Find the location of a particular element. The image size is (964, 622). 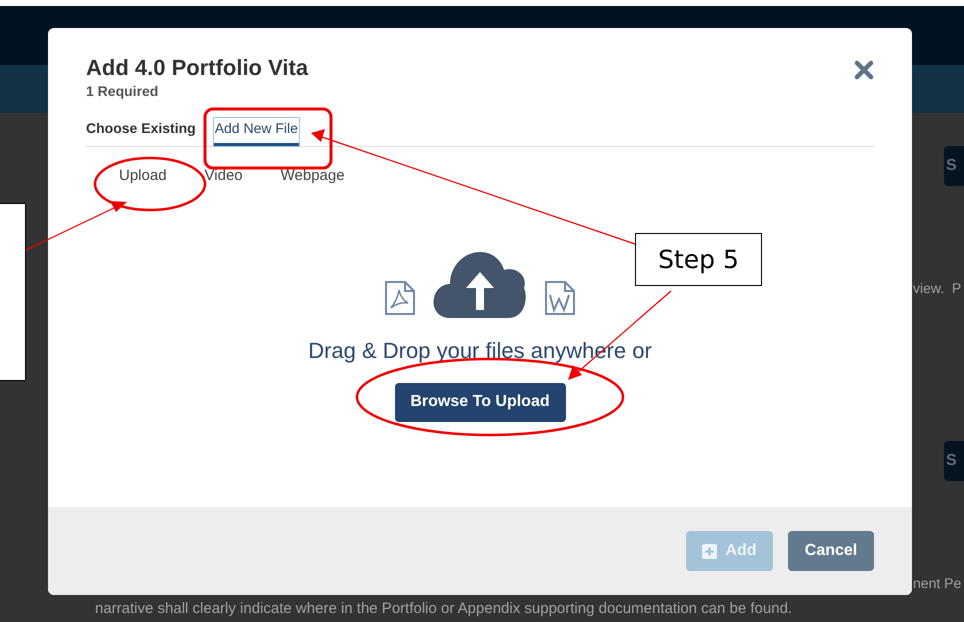

subtab: Upload is located at coordinates (143, 176).